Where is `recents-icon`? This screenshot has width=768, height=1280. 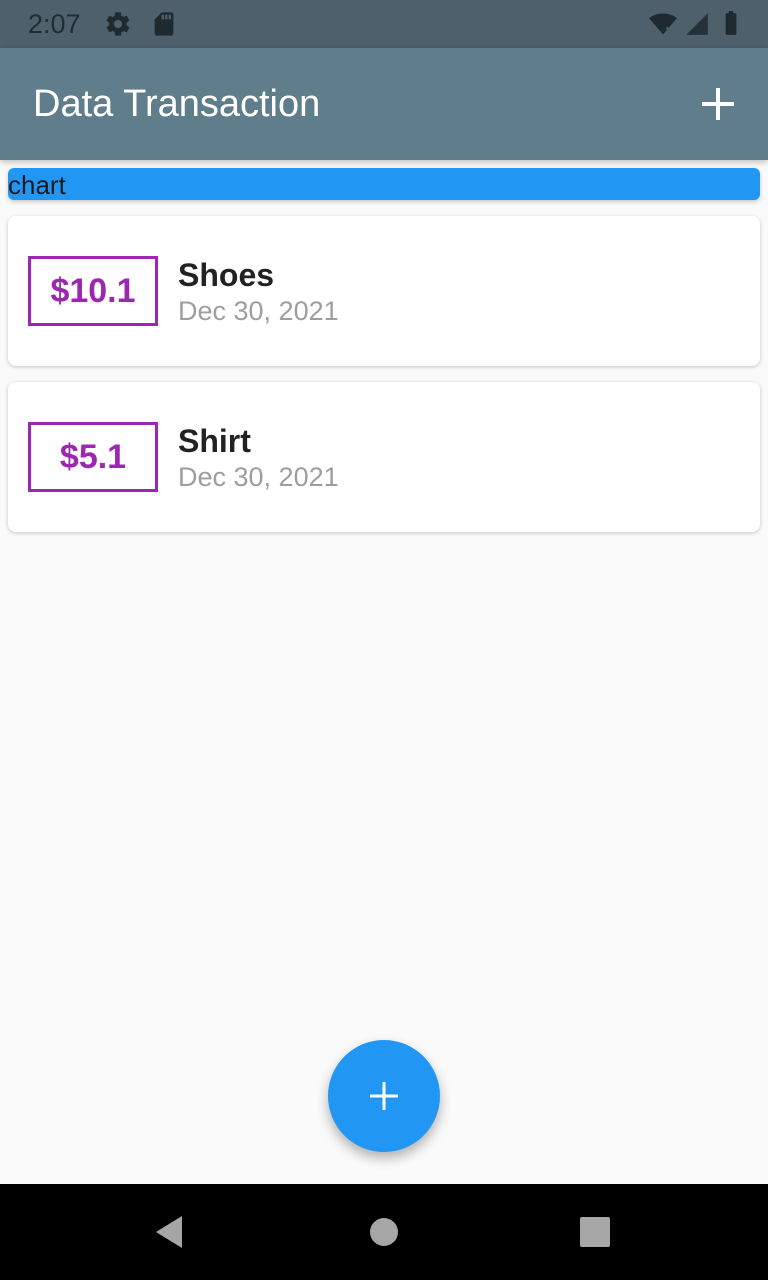 recents-icon is located at coordinates (595, 1232).